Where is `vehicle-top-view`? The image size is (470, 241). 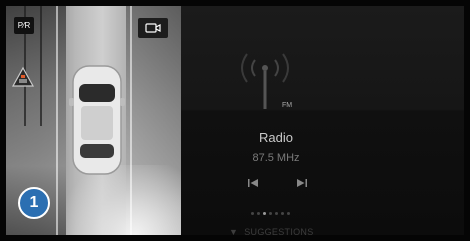 vehicle-top-view is located at coordinates (97, 120).